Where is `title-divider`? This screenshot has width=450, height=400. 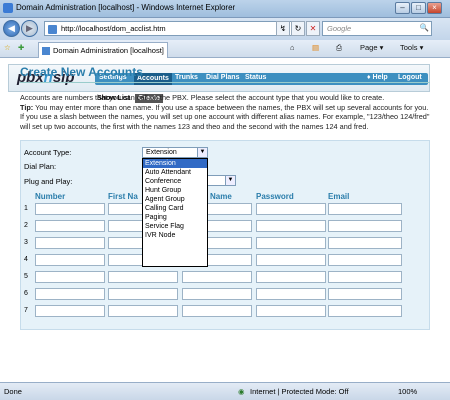
title-divider is located at coordinates (225, 82).